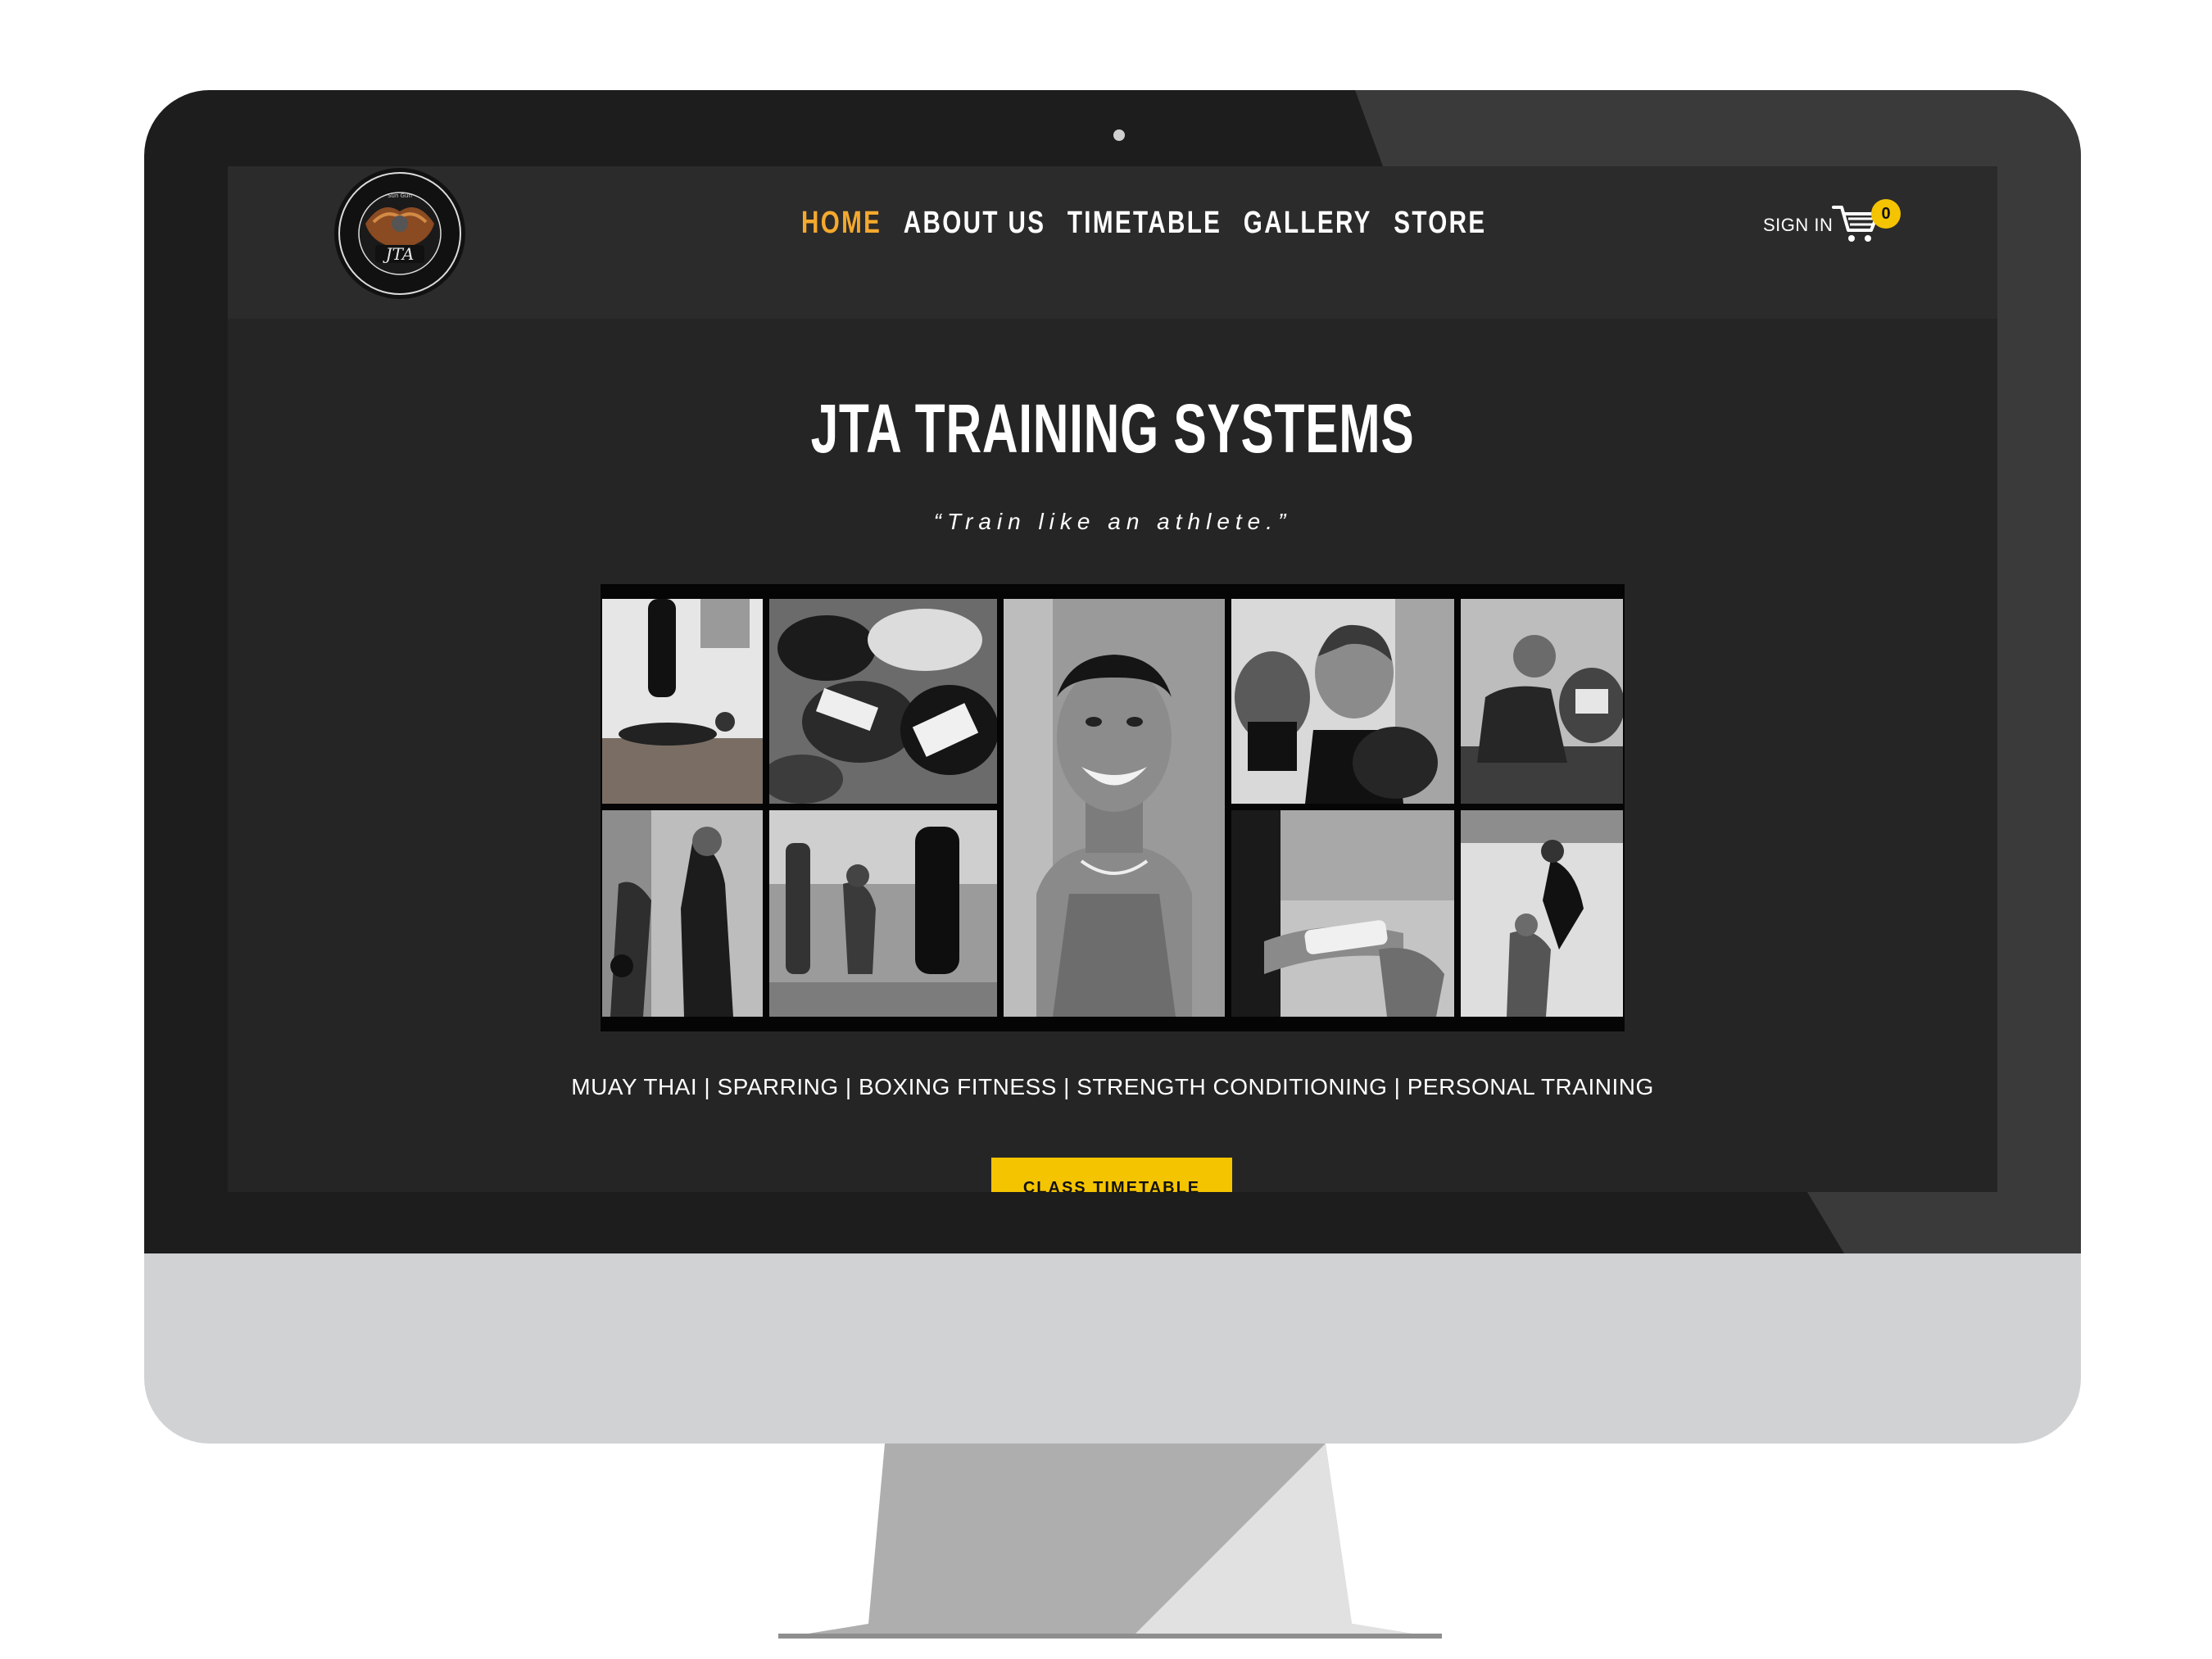  What do you see at coordinates (399, 254) in the screenshot?
I see `svg-text: JTA` at bounding box center [399, 254].